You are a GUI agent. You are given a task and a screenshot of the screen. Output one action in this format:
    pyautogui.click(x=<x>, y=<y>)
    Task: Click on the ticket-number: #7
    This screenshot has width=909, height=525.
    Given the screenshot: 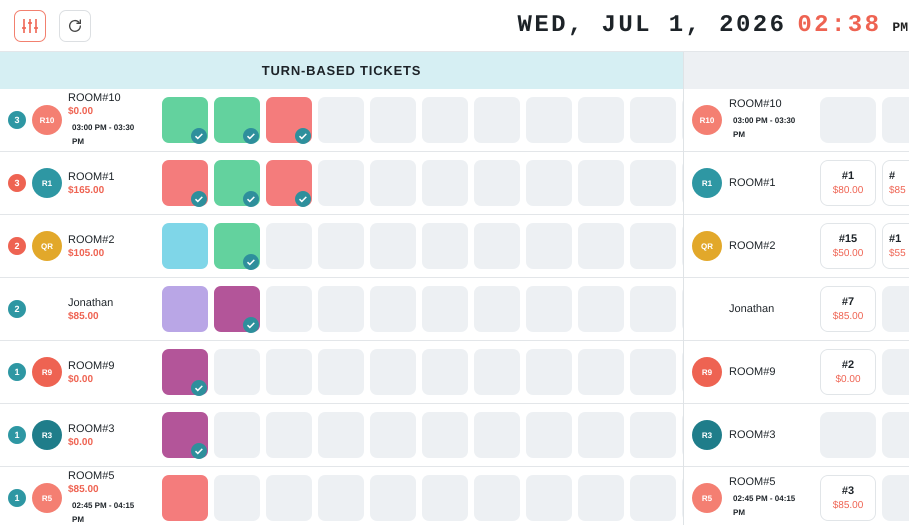 What is the action you would take?
    pyautogui.click(x=848, y=302)
    